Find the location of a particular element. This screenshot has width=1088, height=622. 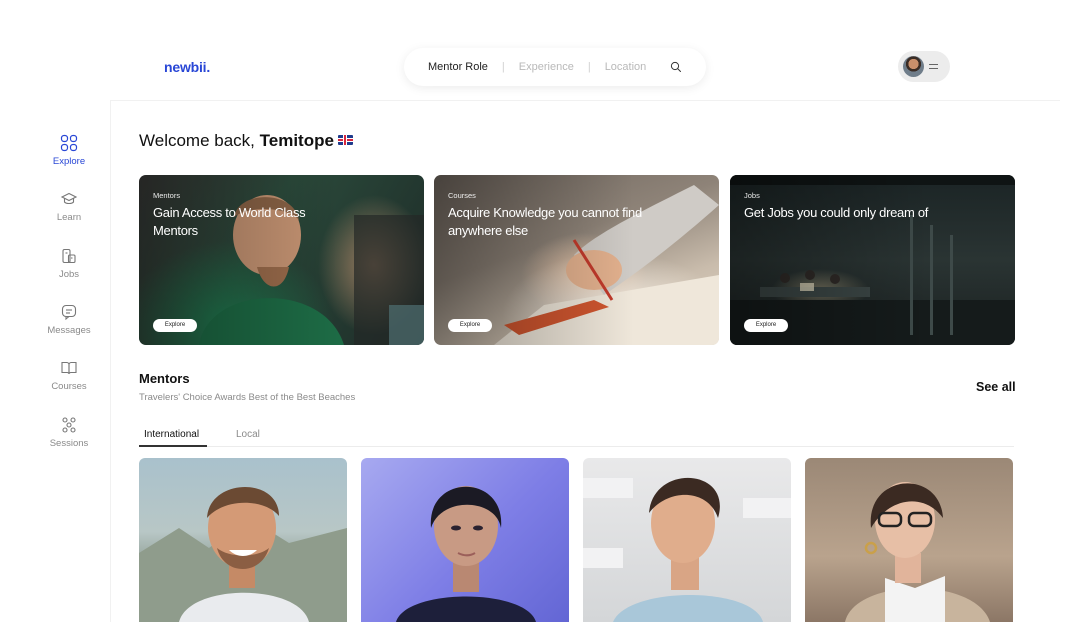

sidebar-item-label: Explore is located at coordinates (69, 161).